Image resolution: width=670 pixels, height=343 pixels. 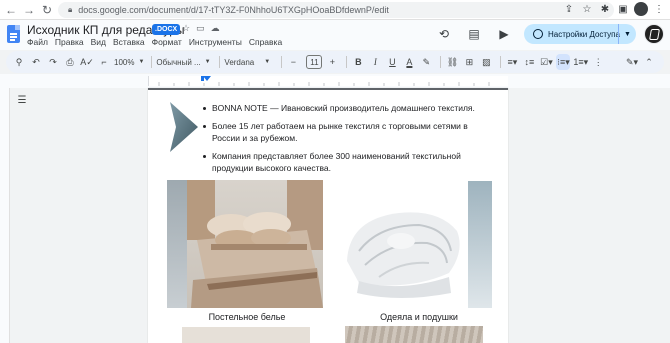 I want to click on align-icon: ≡▾, so click(x=512, y=62).